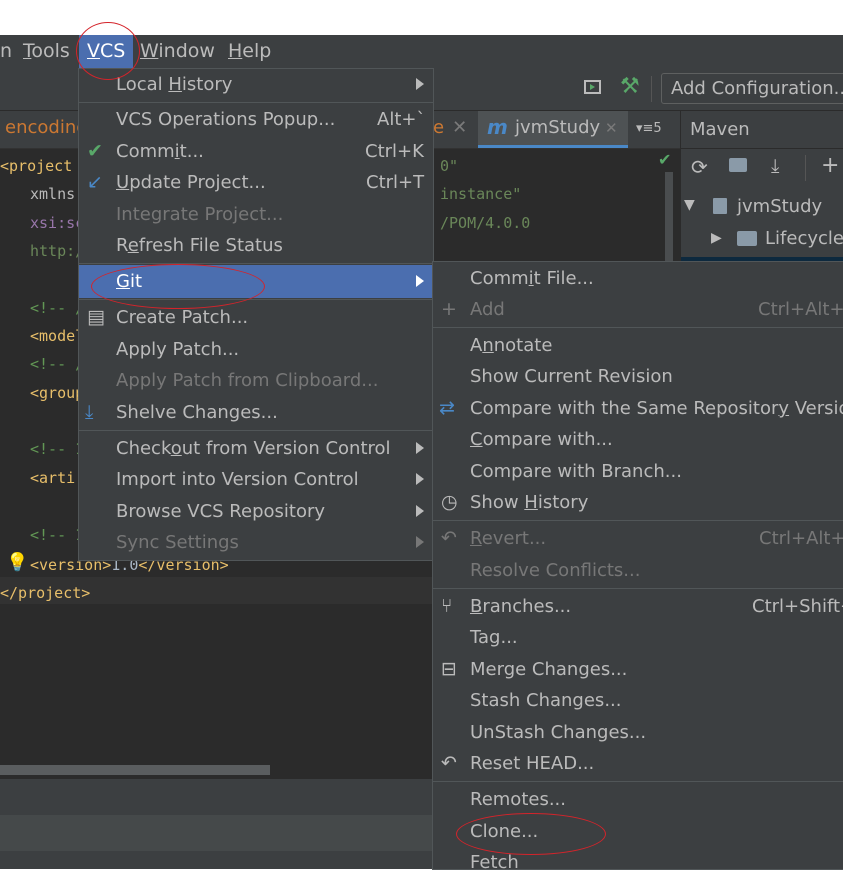 The width and height of the screenshot is (843, 878). I want to click on menu-item-local-history: Local History, so click(256, 84).